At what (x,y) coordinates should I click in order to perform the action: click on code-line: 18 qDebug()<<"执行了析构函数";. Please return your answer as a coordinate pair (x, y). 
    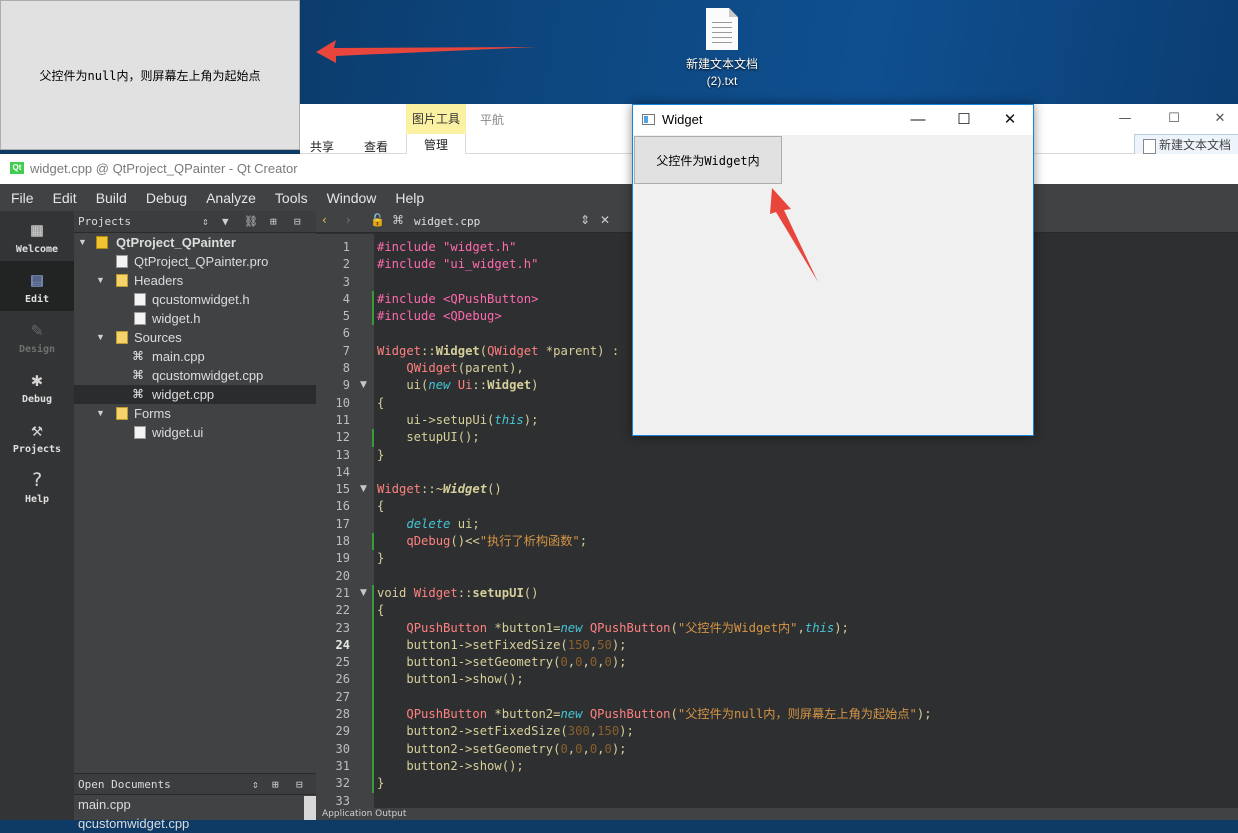
    Looking at the image, I should click on (777, 542).